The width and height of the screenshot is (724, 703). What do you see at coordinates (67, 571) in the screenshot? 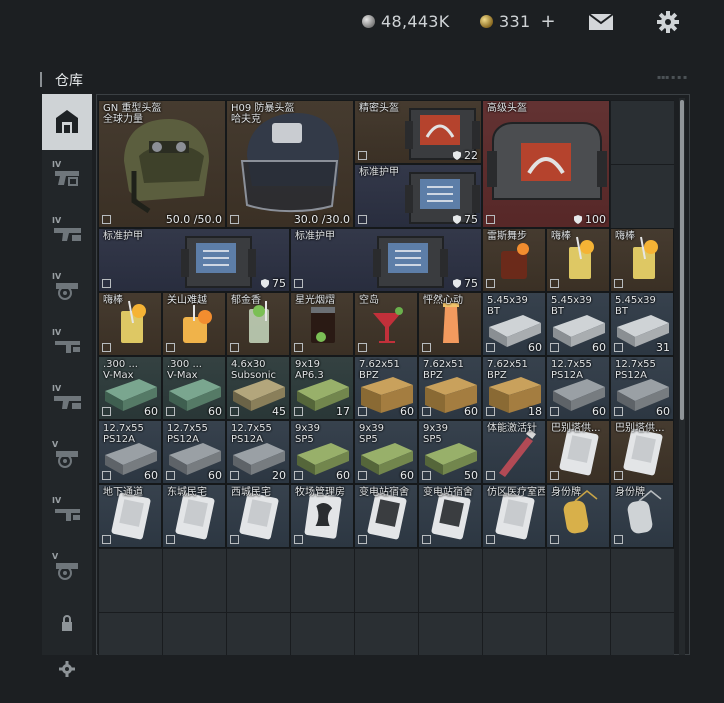
I see `sidebar-tab-8: V` at bounding box center [67, 571].